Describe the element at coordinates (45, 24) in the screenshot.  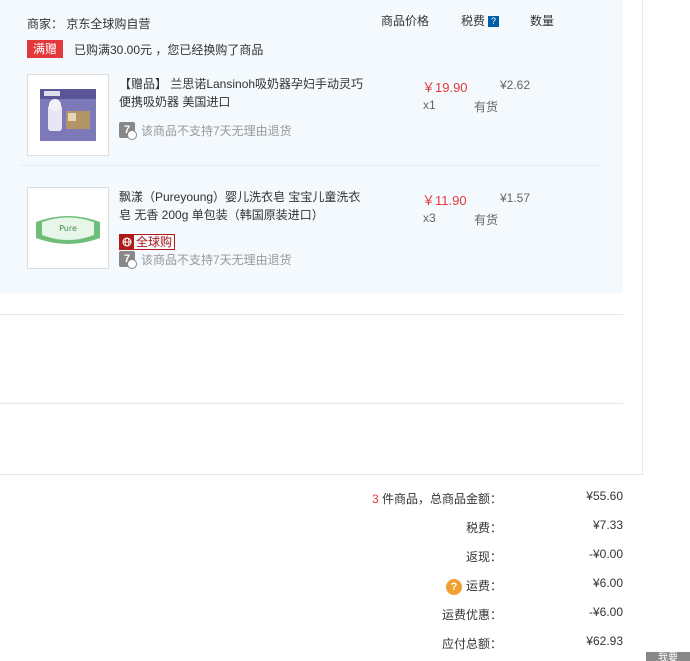
I see `seller-label: 商家：` at that location.